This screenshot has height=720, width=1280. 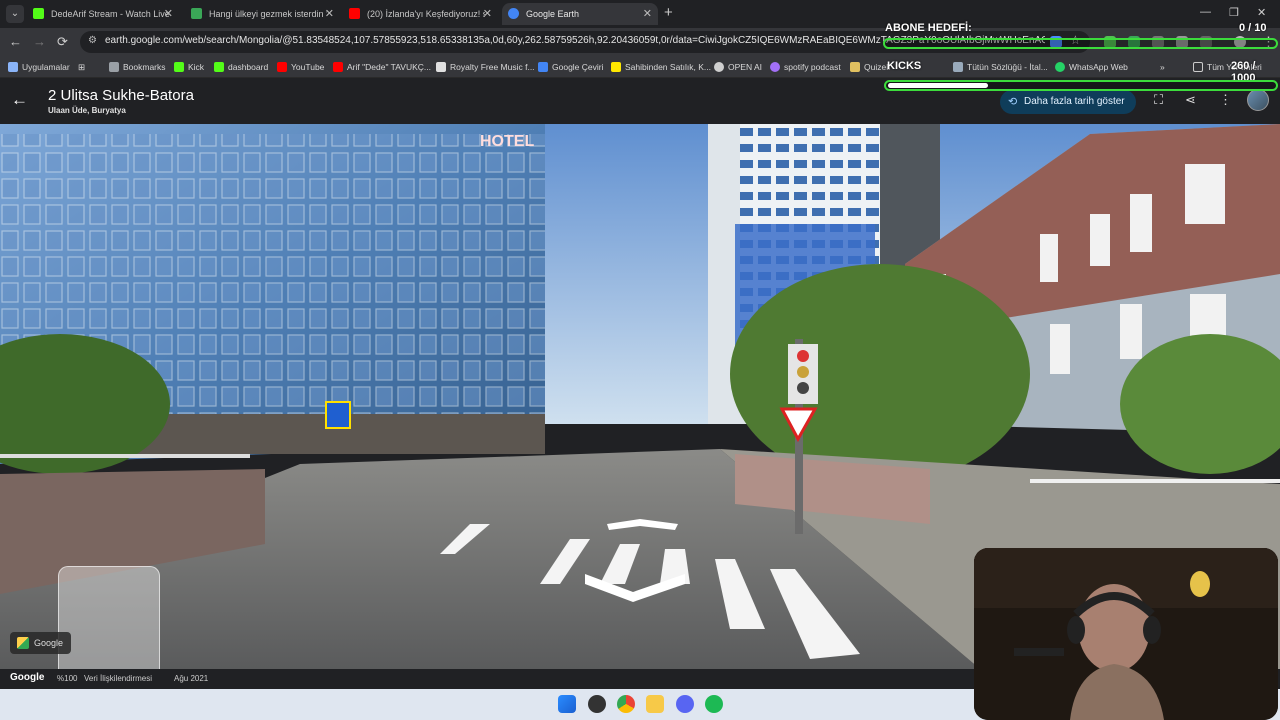 I want to click on star-icon, so click(x=114, y=67).